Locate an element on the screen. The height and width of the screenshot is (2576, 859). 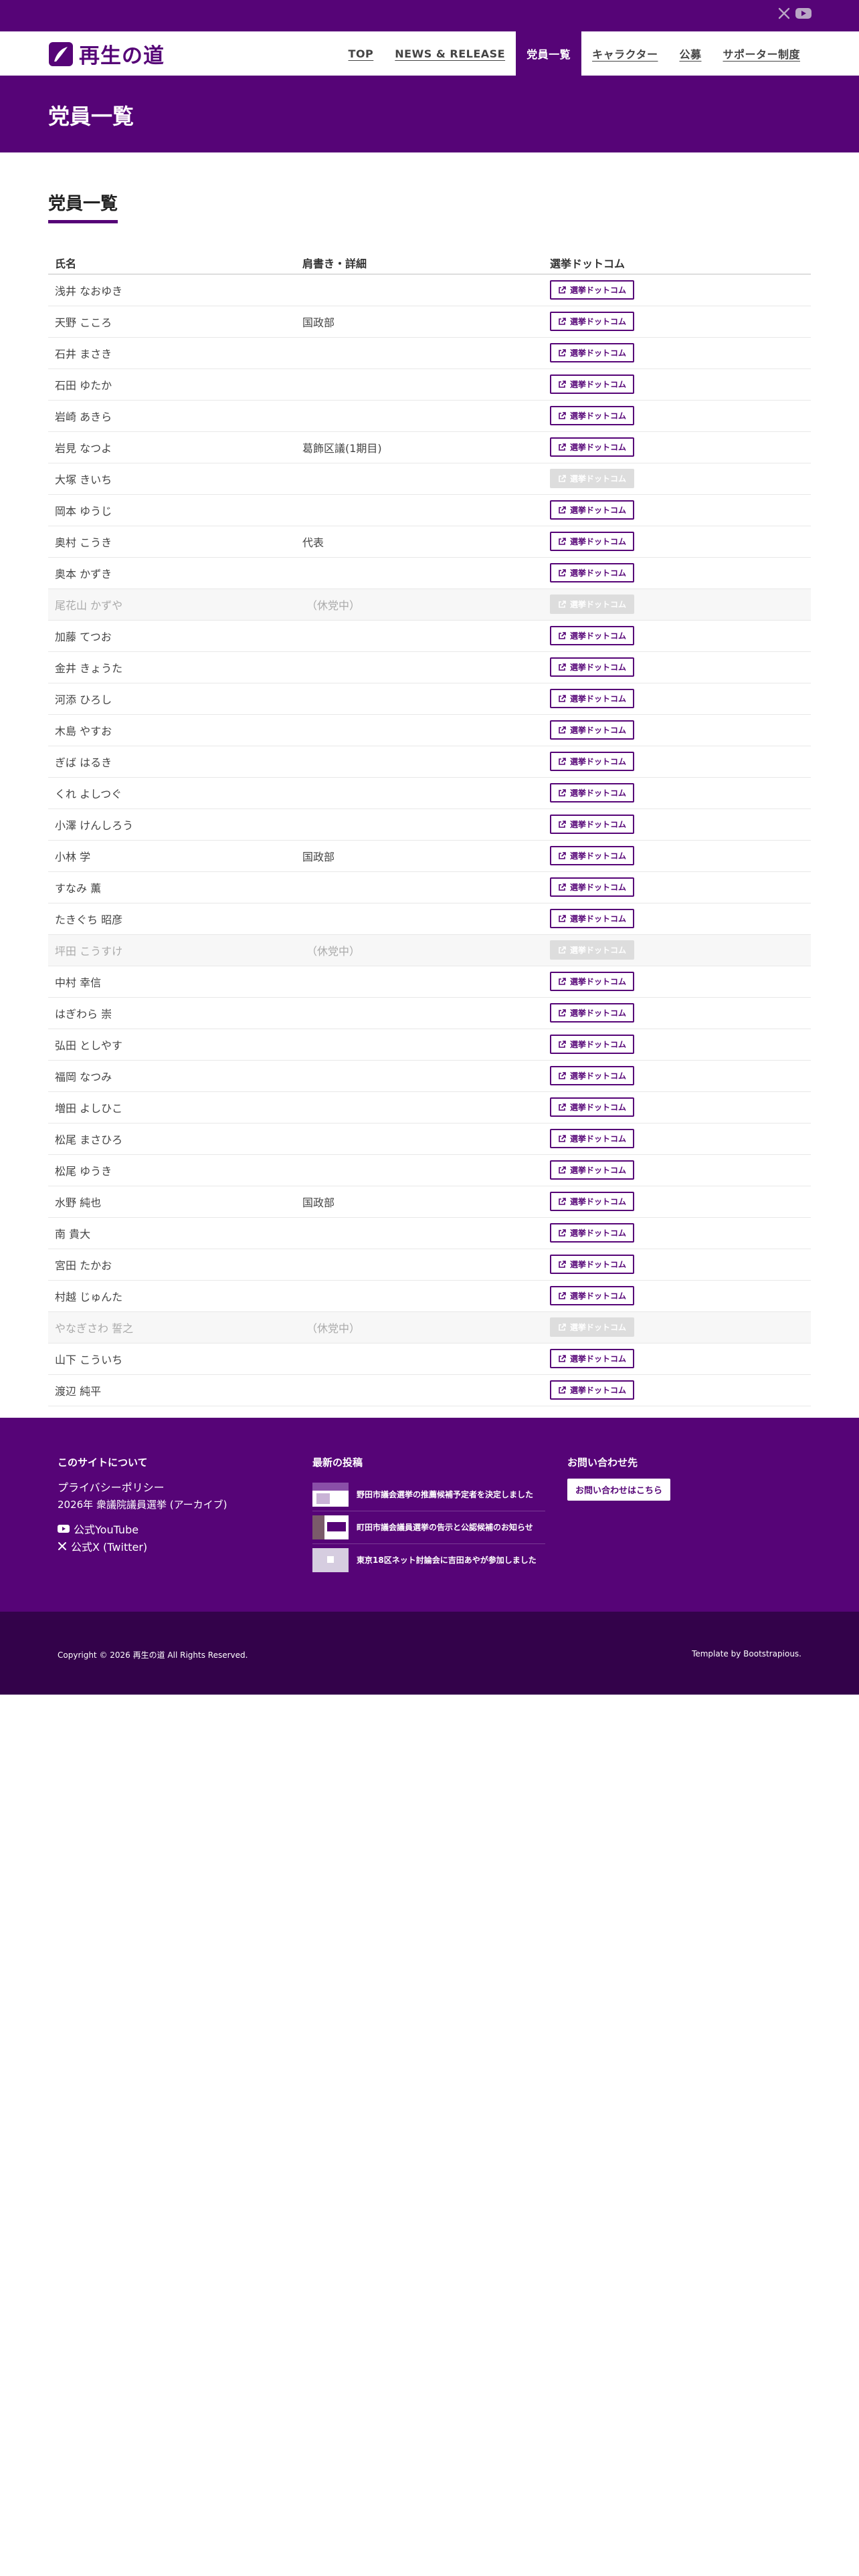
template-credit-link: Template by Bootstrapious. is located at coordinates (747, 1653).